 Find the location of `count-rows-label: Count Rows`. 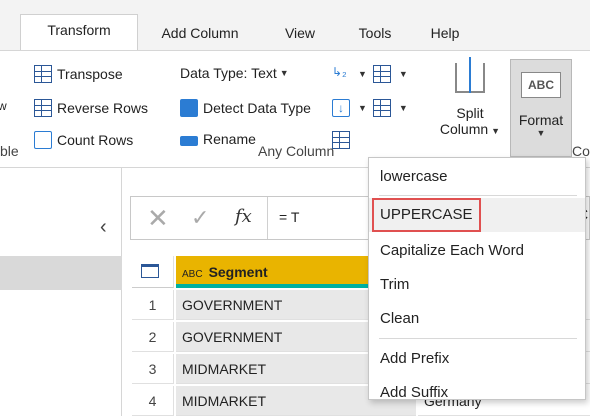

count-rows-label: Count Rows is located at coordinates (95, 140).